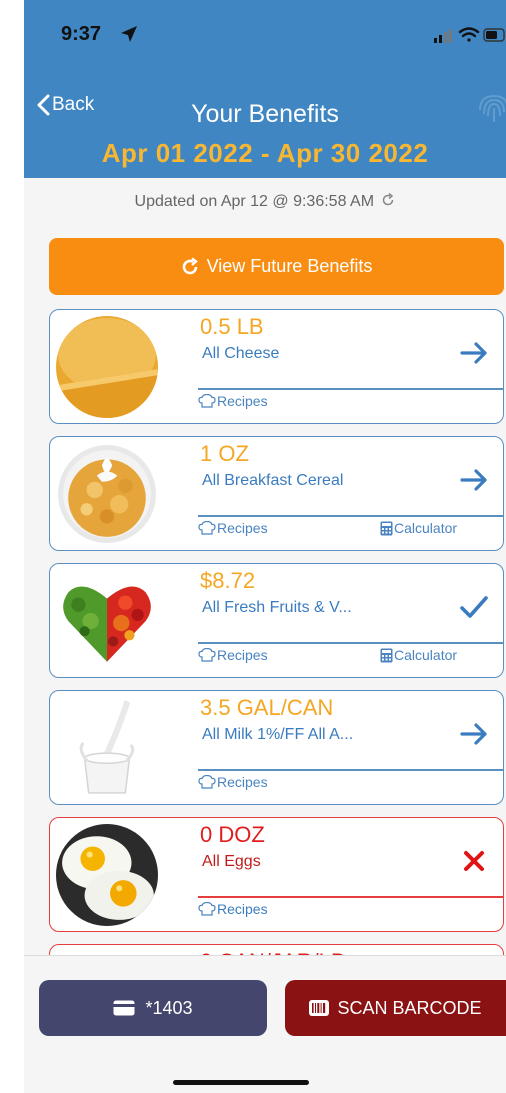  Describe the element at coordinates (129, 34) in the screenshot. I see `location-arrow-icon` at that location.